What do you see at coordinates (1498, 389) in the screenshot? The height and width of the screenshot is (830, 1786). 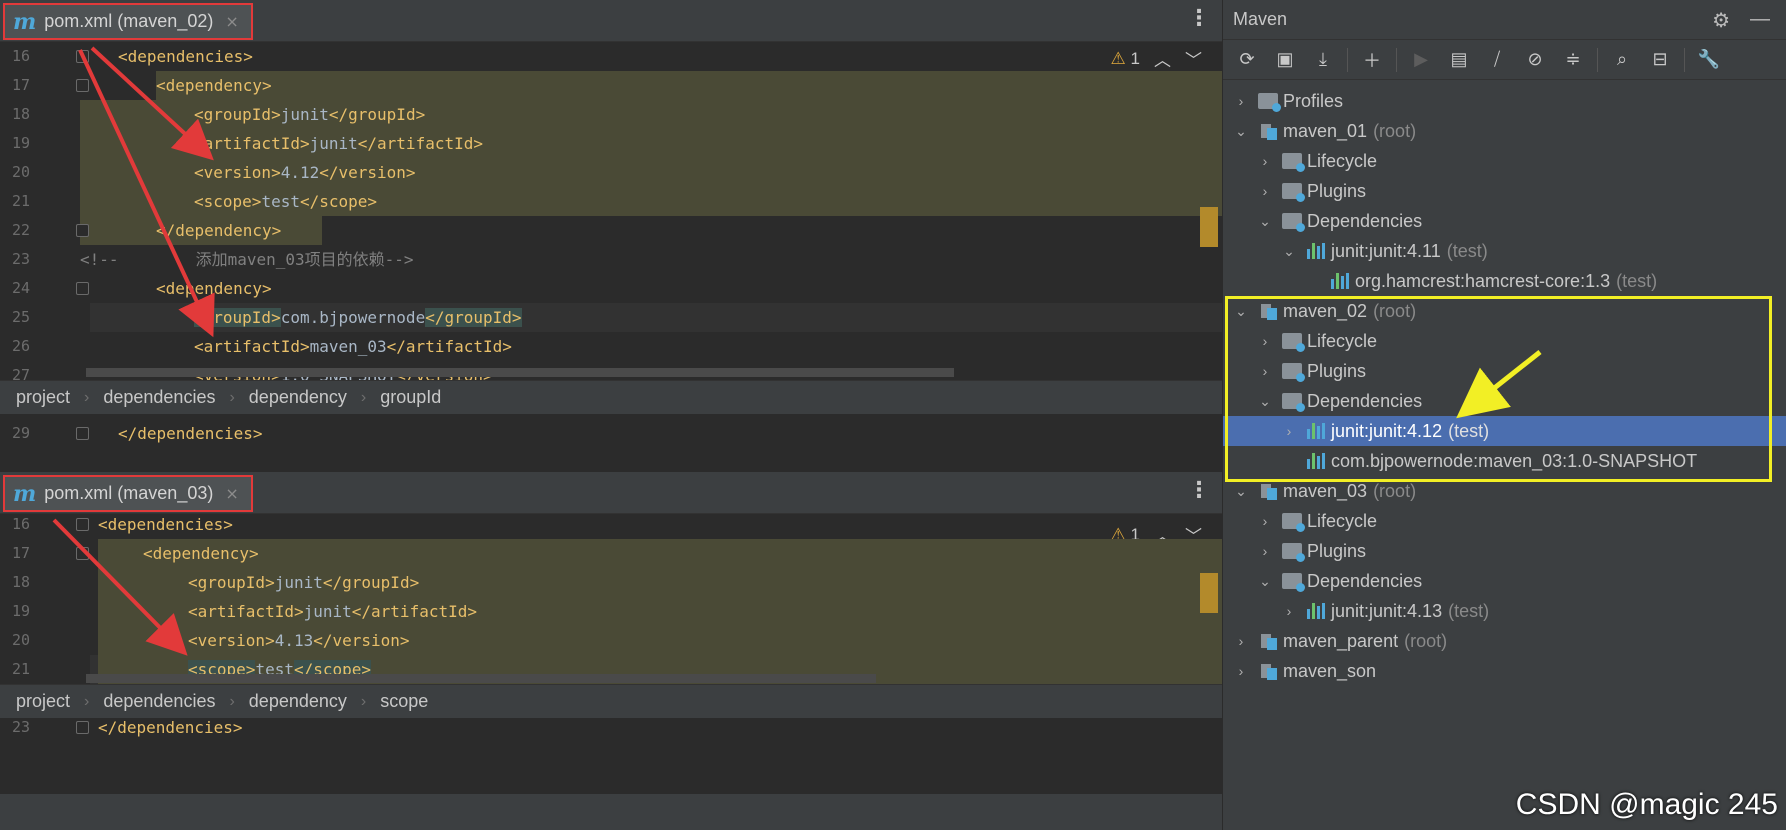 I see `annotation-yellow-box` at bounding box center [1498, 389].